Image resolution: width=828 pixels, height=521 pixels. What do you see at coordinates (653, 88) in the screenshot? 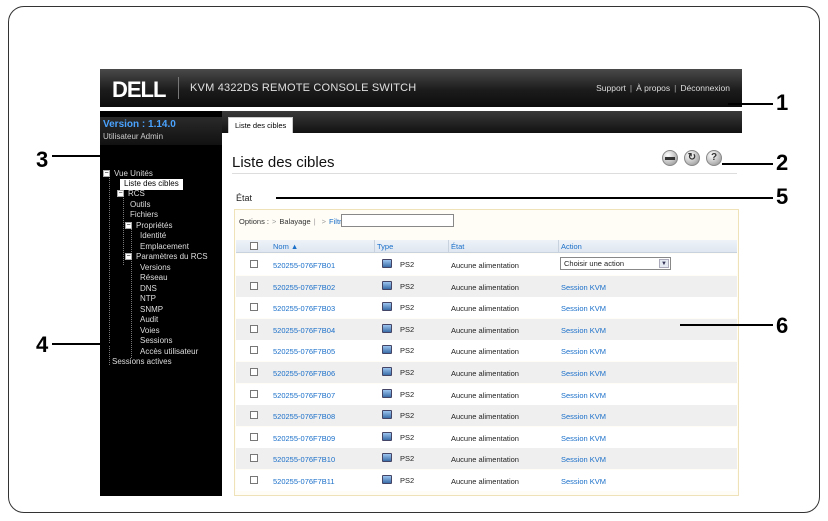
I see `about-link: À propos` at bounding box center [653, 88].